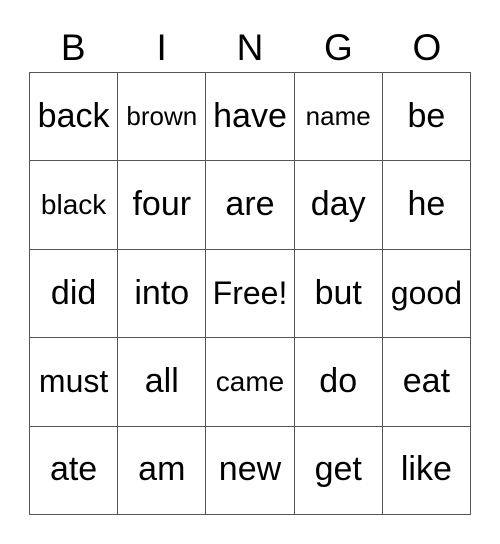 This screenshot has width=500, height=544. I want to click on bingo-cell: black, so click(74, 205).